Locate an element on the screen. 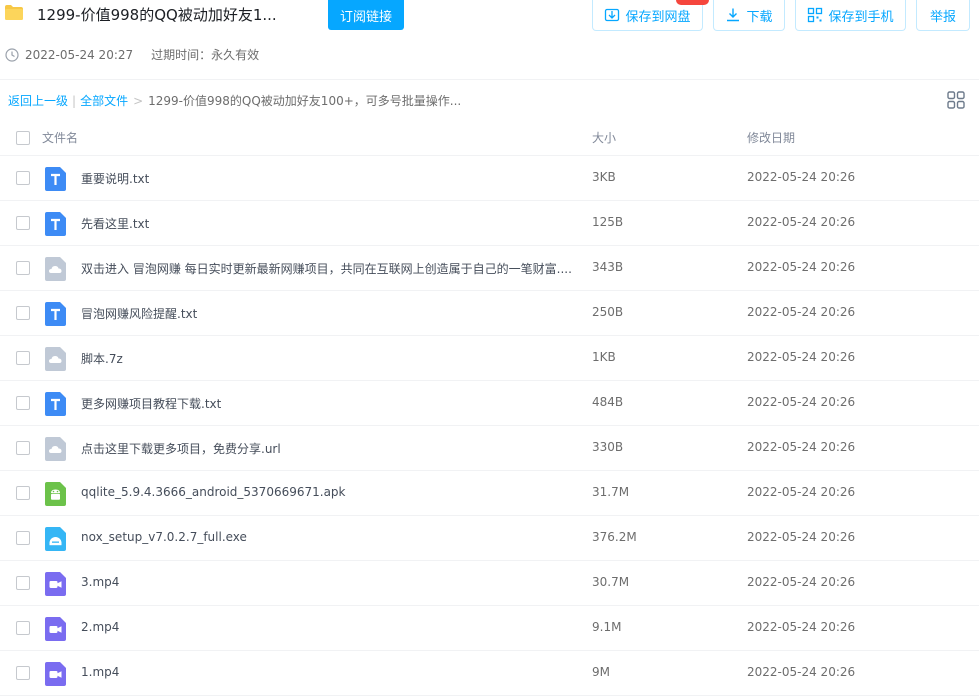 The width and height of the screenshot is (979, 696). table-row: 更多网赚项目教程下载.txt 484B 2022-05-24 20:26 is located at coordinates (489, 403).